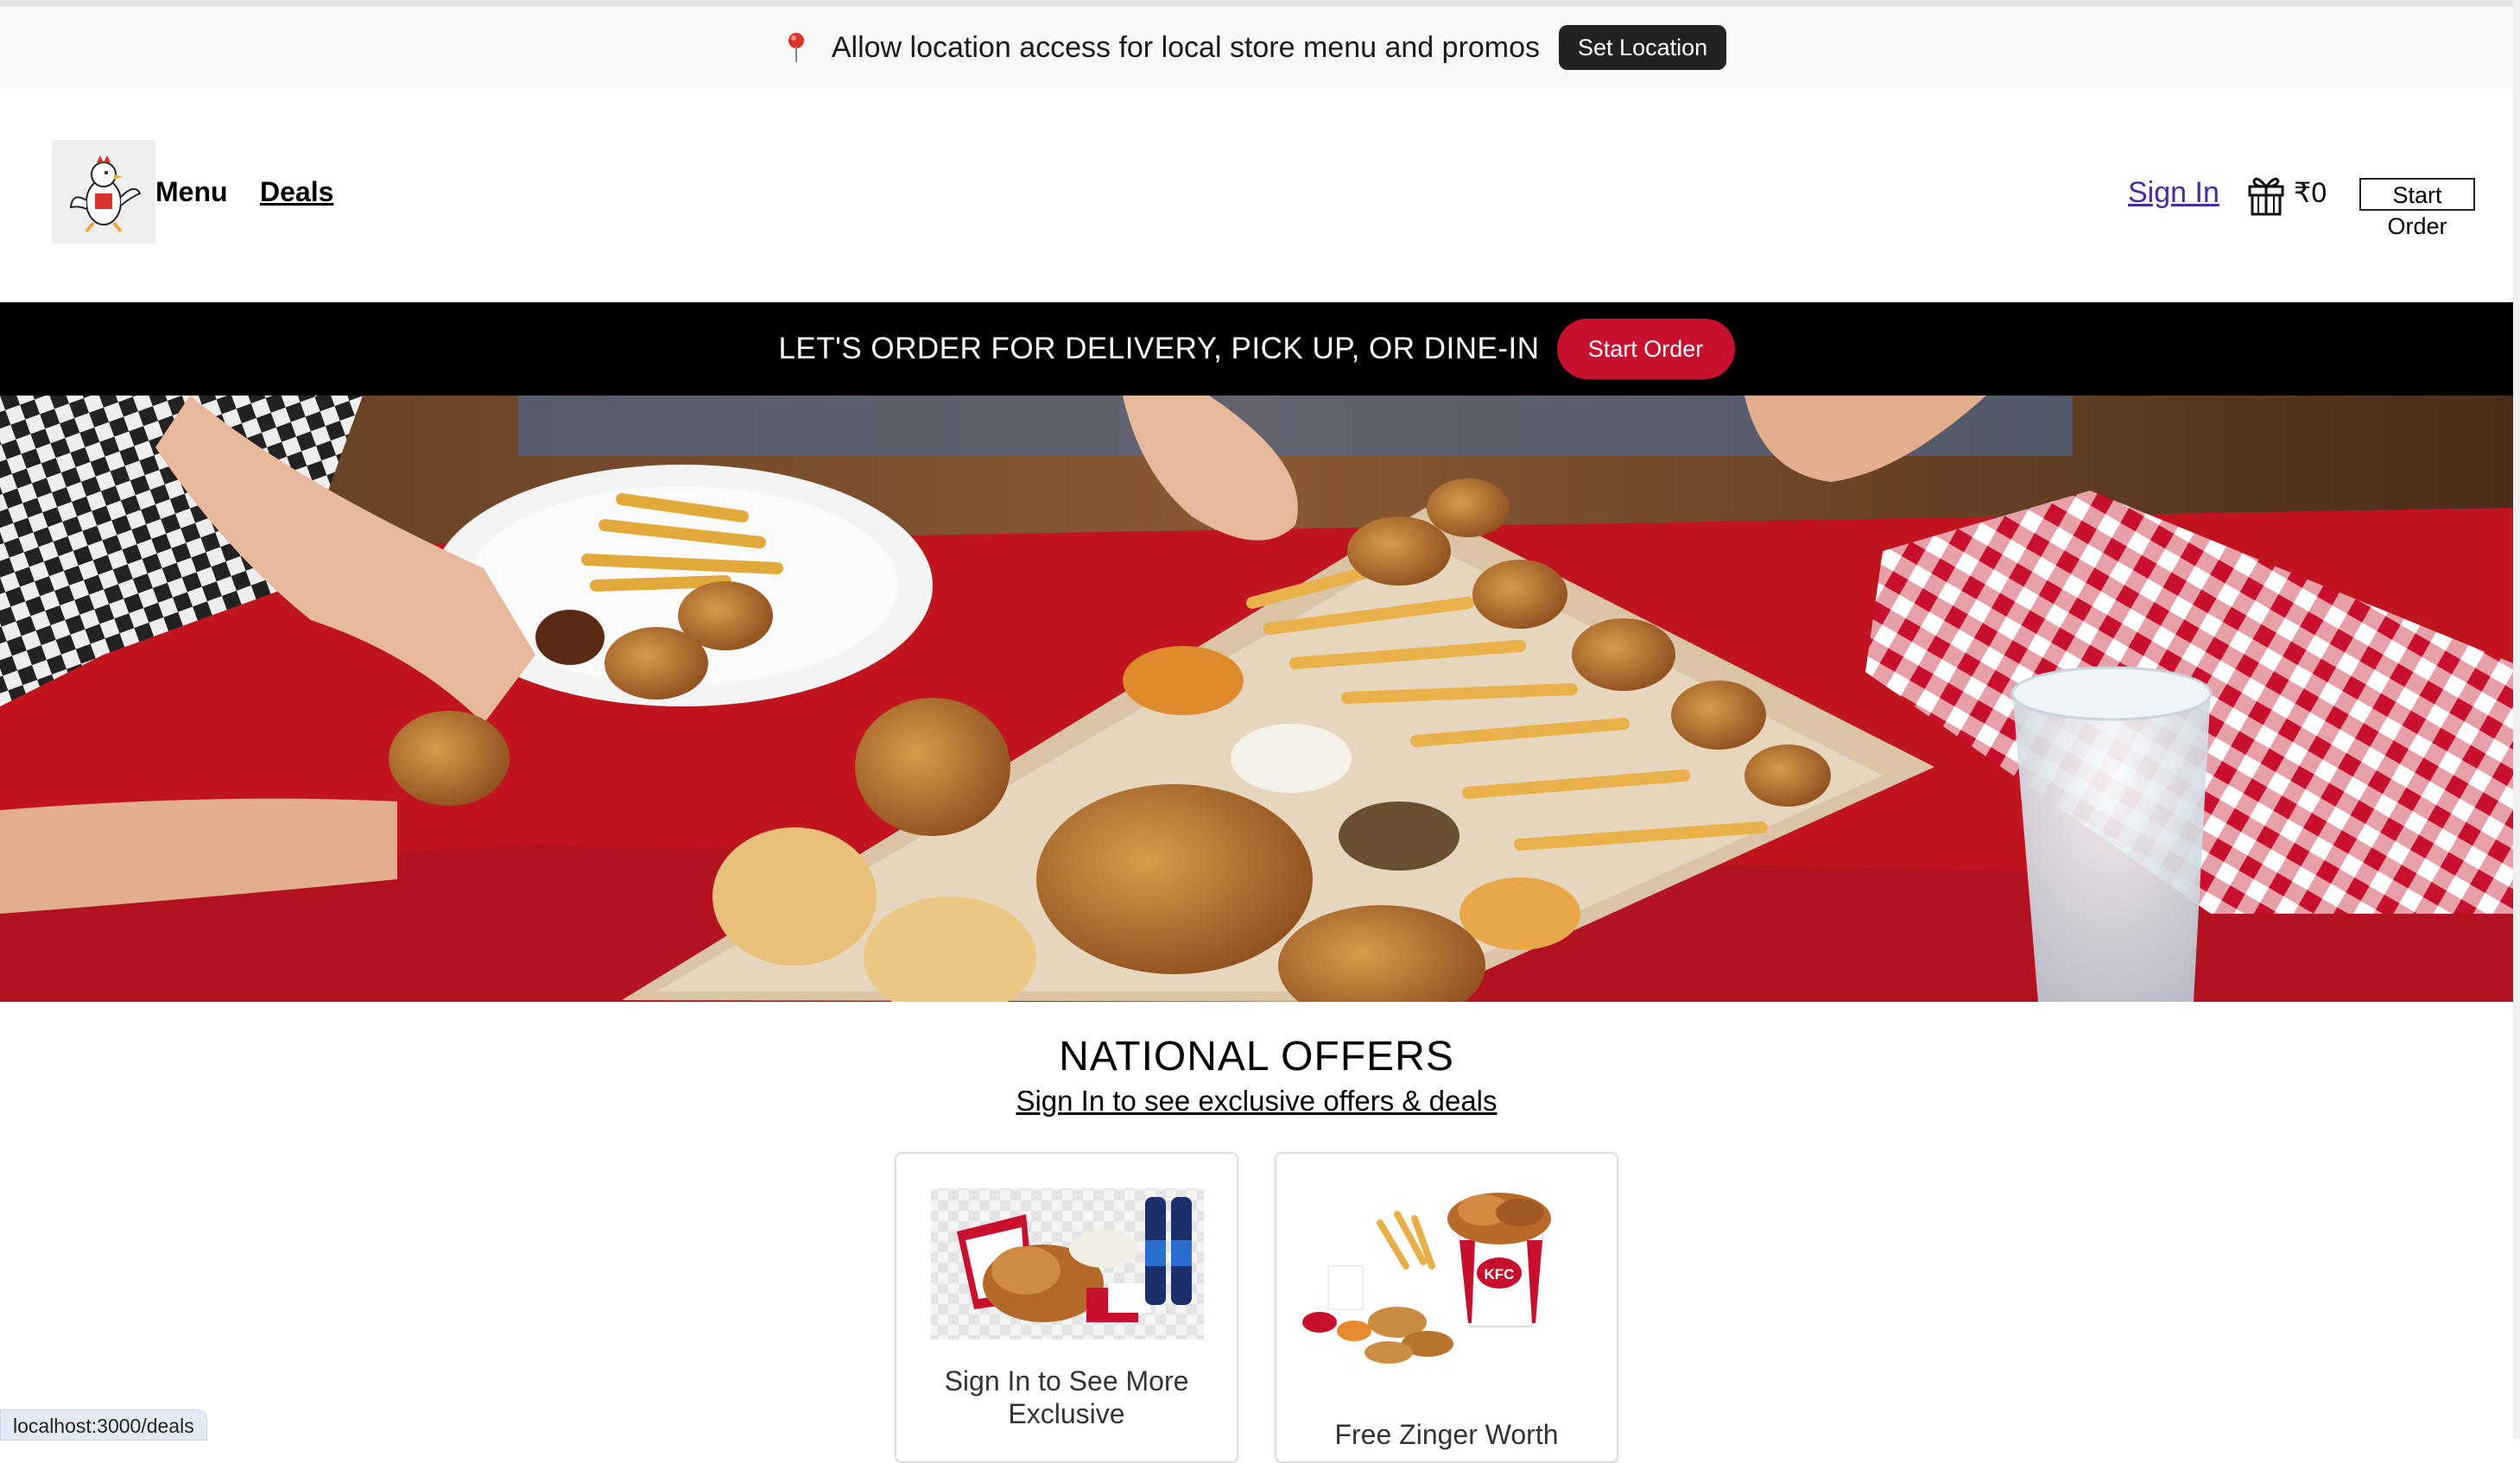 The height and width of the screenshot is (1463, 2520). I want to click on offer-card: Sign In to See More Exclusive, so click(1067, 1307).